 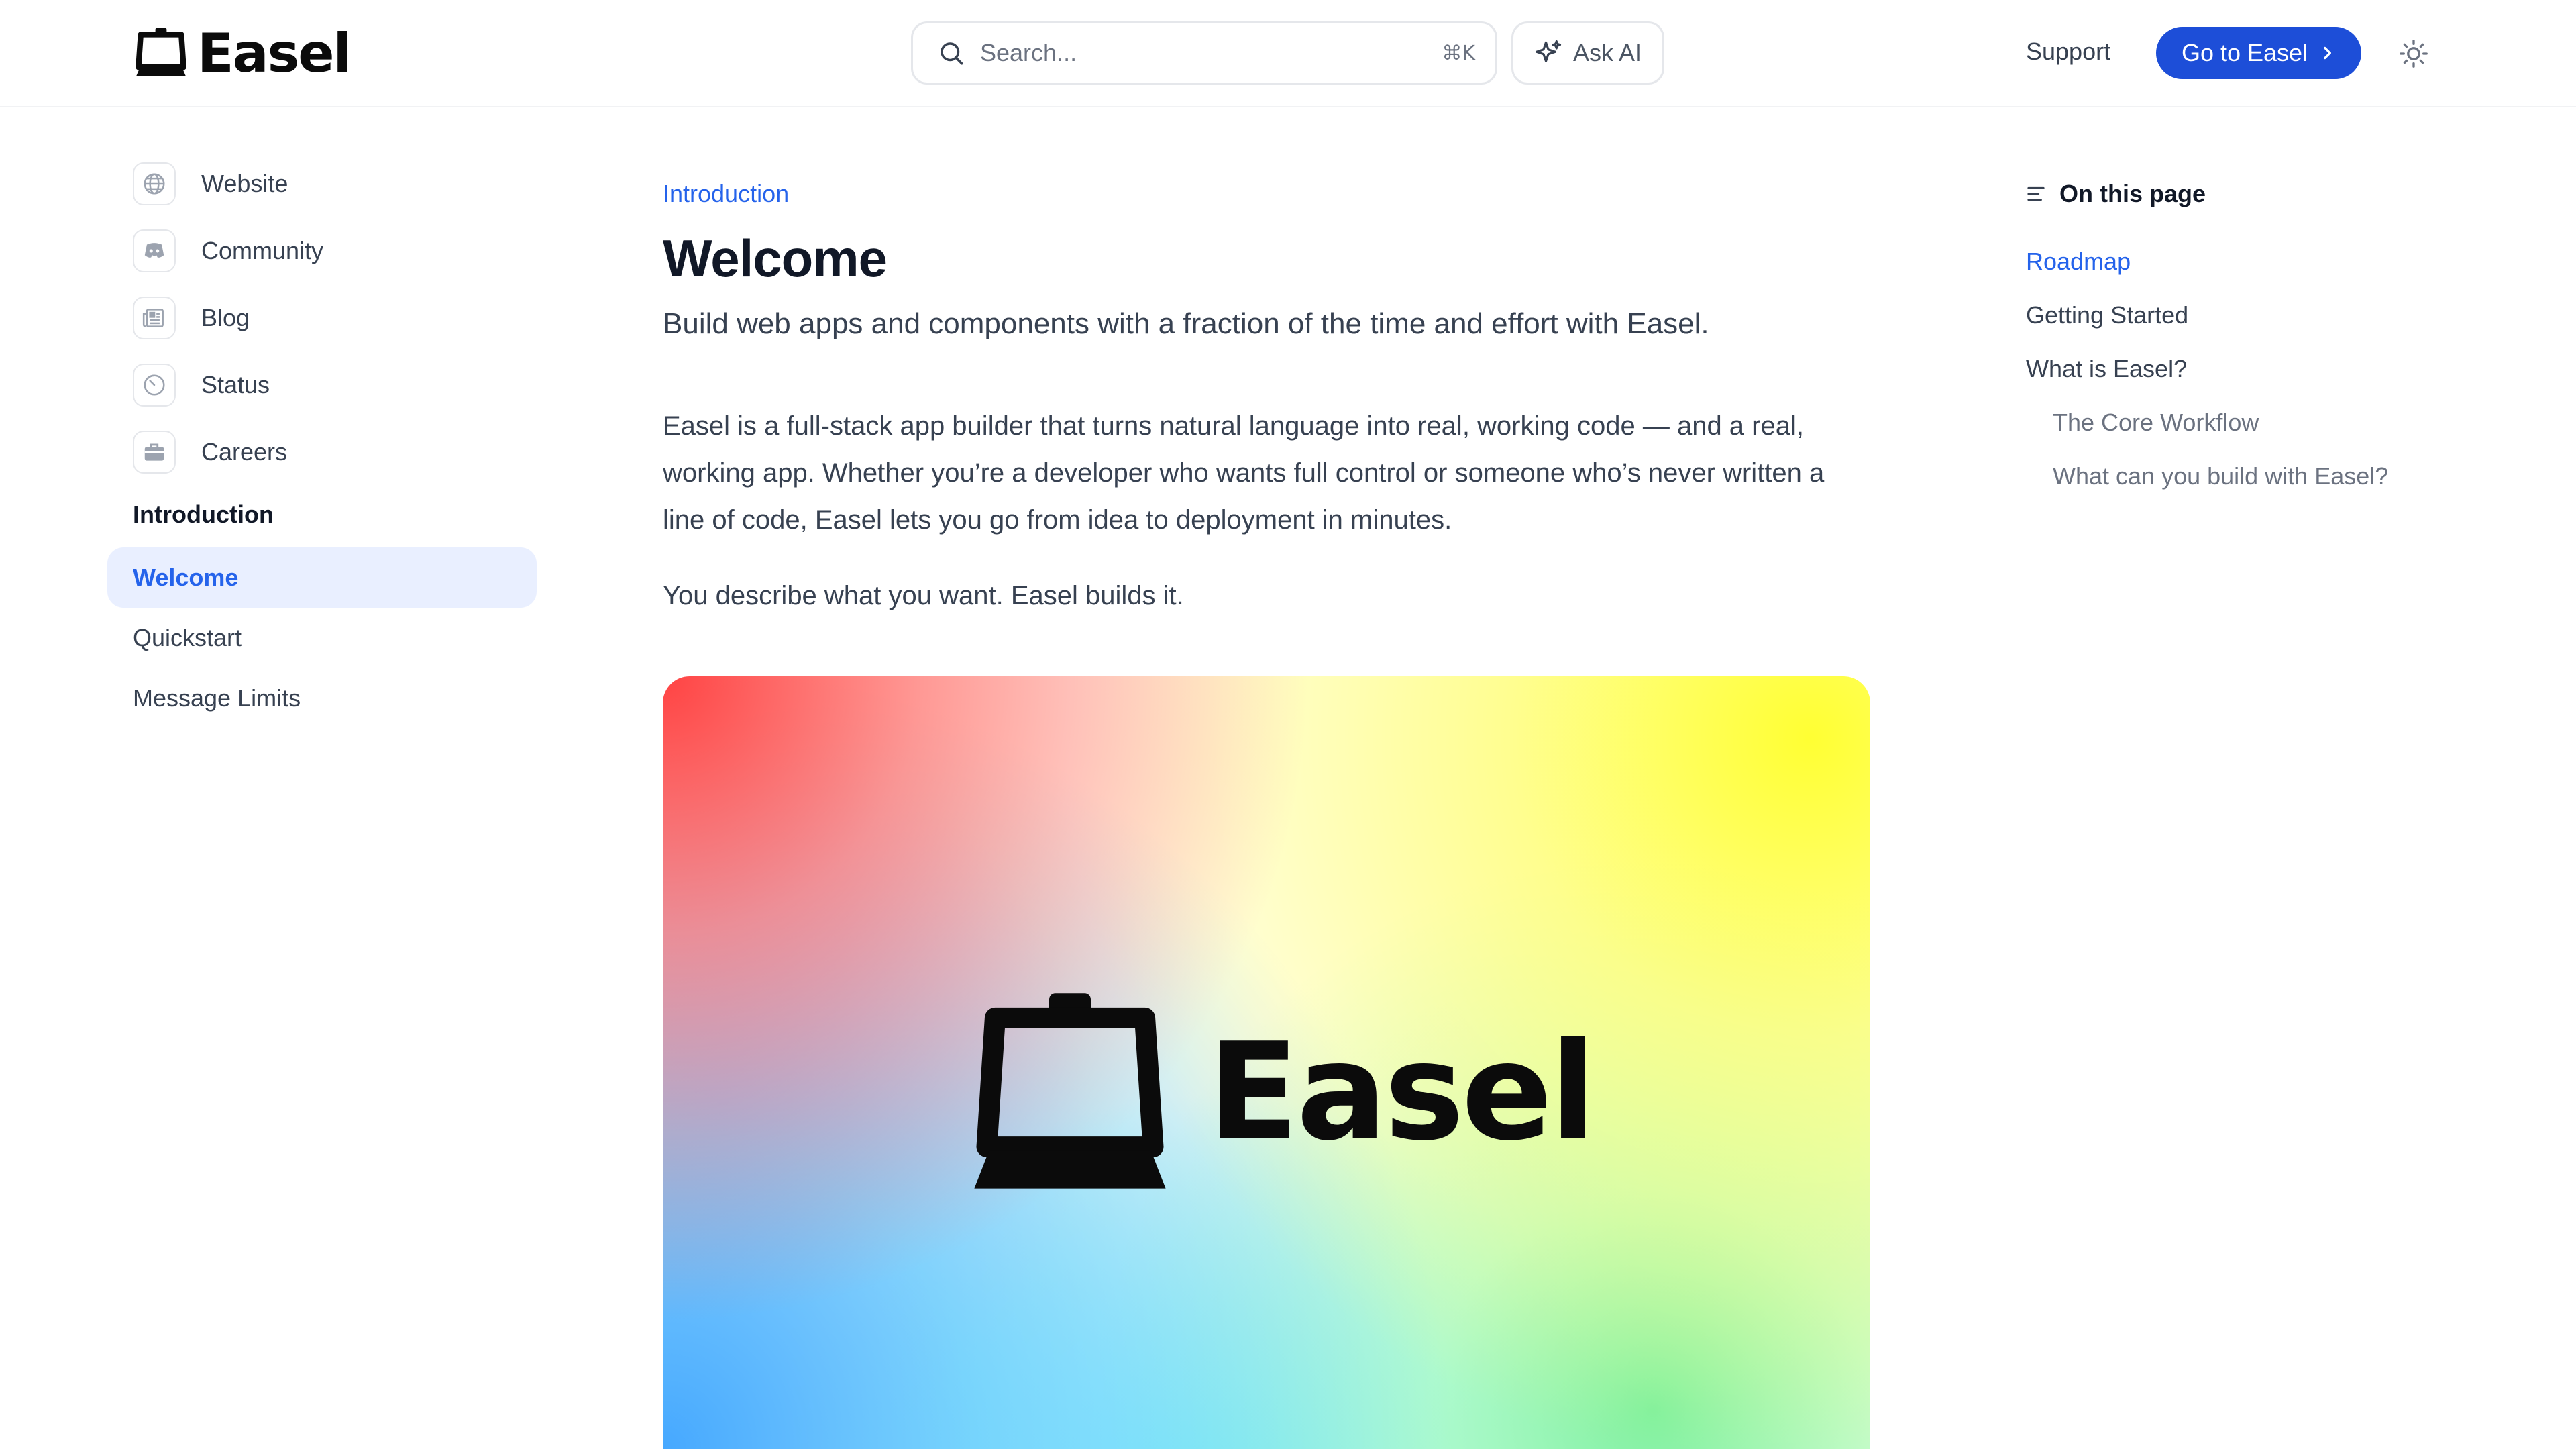 I want to click on globe-icon-box, so click(x=154, y=183).